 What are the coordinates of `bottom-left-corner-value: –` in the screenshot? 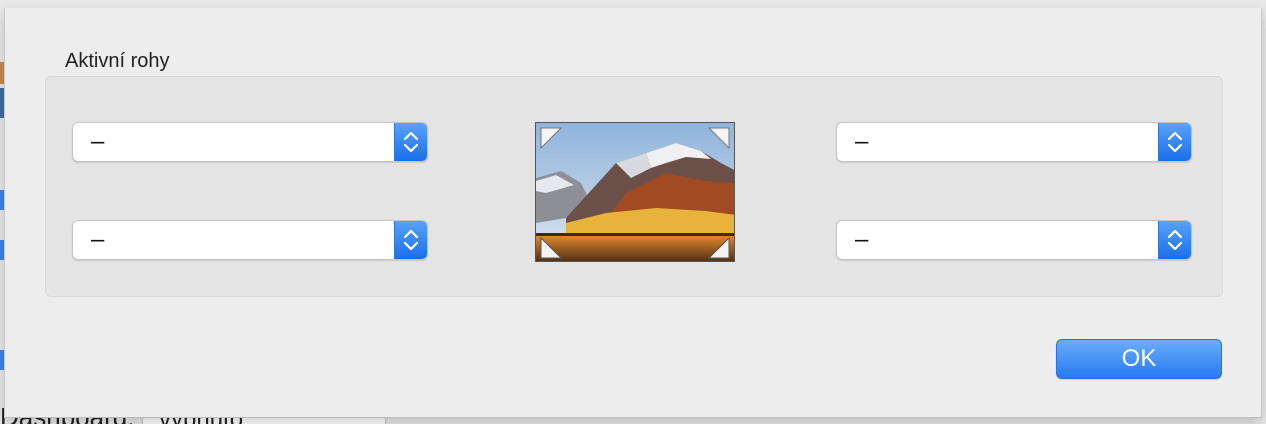 It's located at (98, 239).